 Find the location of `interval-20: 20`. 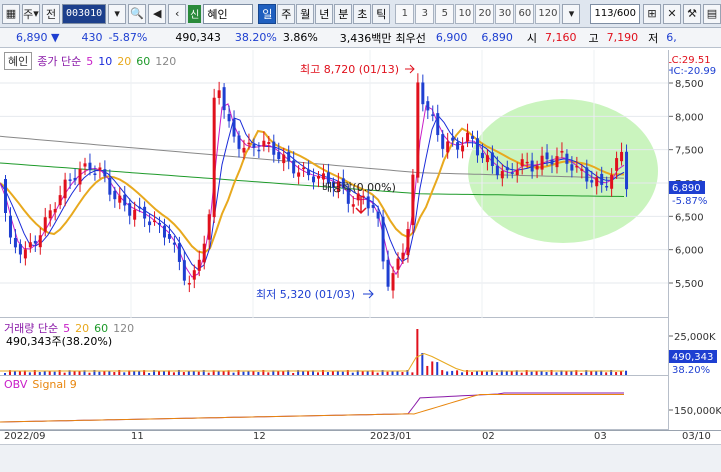

interval-20: 20 is located at coordinates (485, 13).